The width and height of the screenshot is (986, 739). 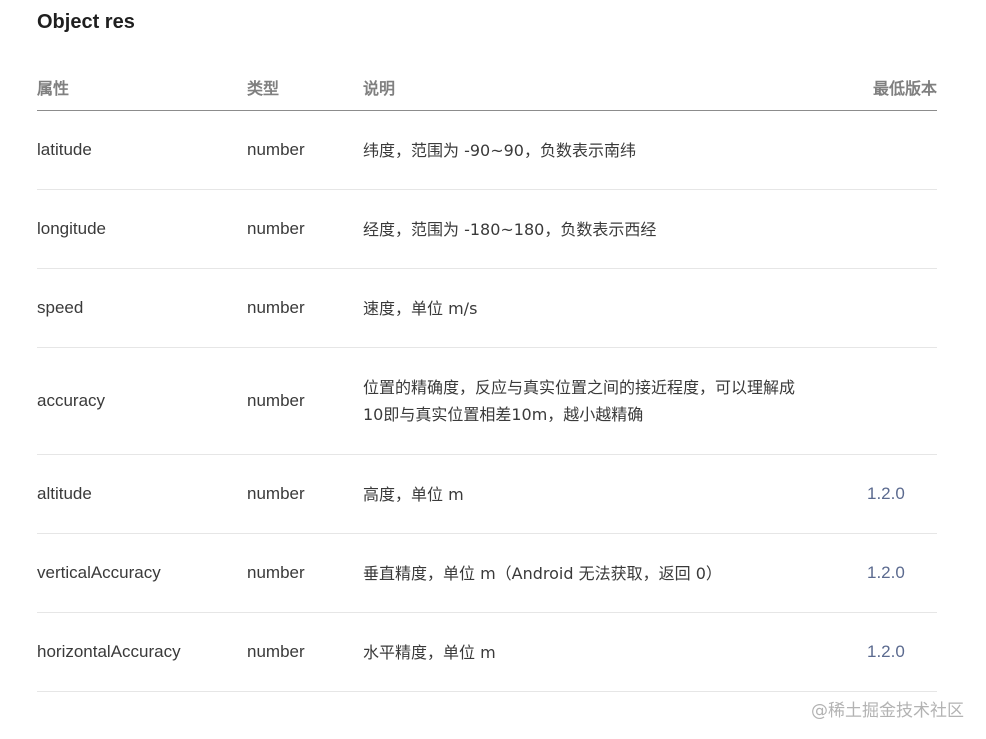 What do you see at coordinates (499, 150) in the screenshot?
I see `property-description: 纬度，范围为 -90~90，负数表示南纬` at bounding box center [499, 150].